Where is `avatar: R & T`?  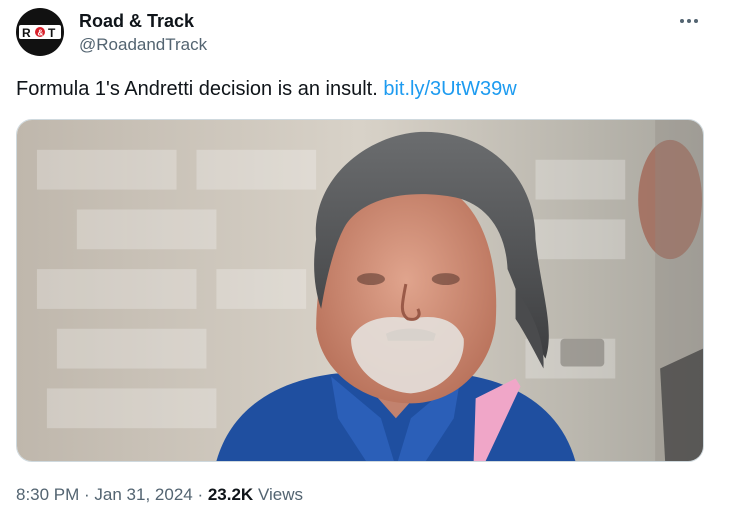 avatar: R & T is located at coordinates (40, 32).